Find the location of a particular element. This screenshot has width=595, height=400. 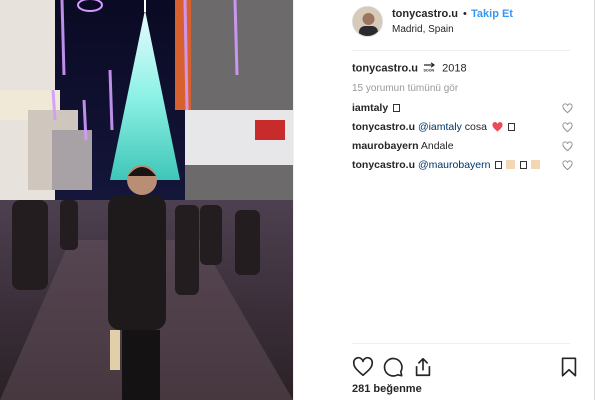

post-location: Madrid, Spain is located at coordinates (423, 29).